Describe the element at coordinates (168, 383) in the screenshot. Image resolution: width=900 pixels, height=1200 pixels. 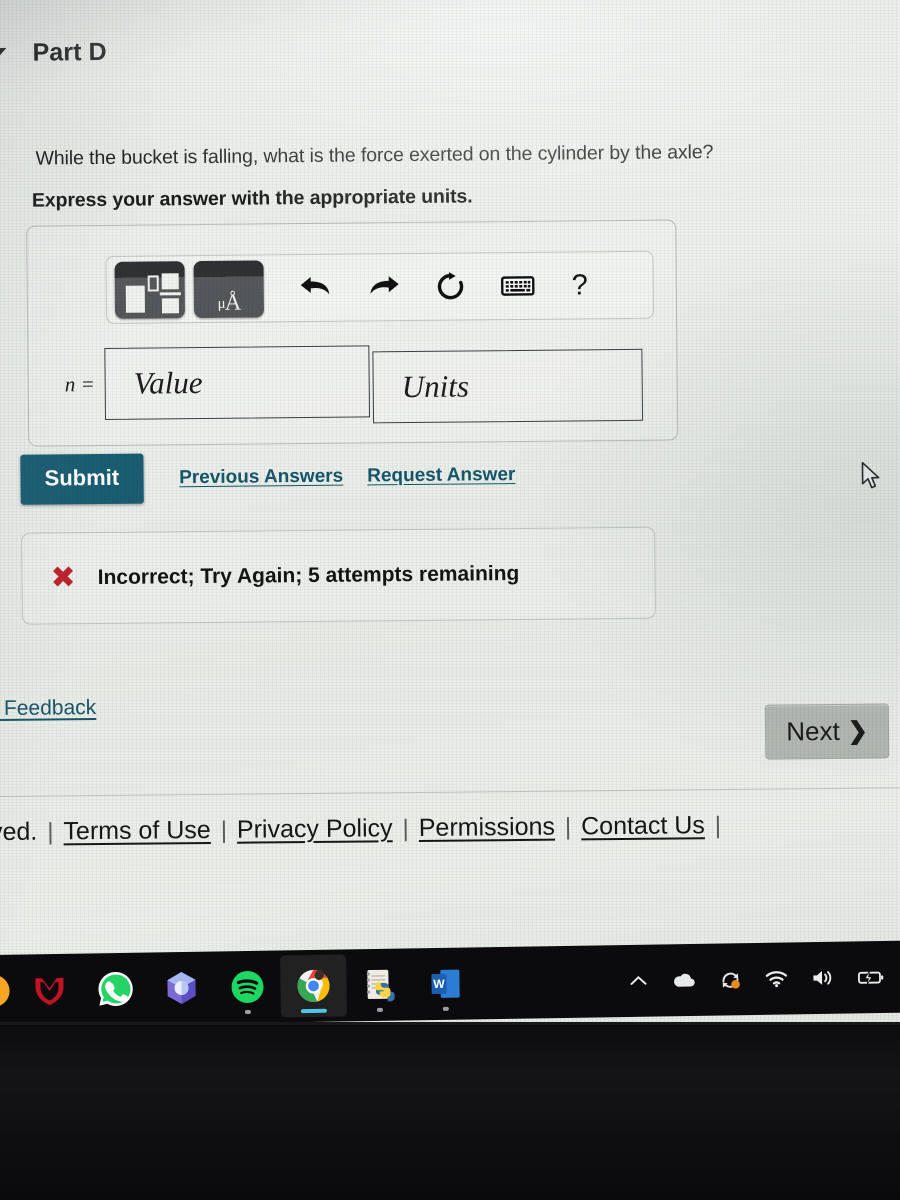
I see `value-placeholder: Value` at that location.